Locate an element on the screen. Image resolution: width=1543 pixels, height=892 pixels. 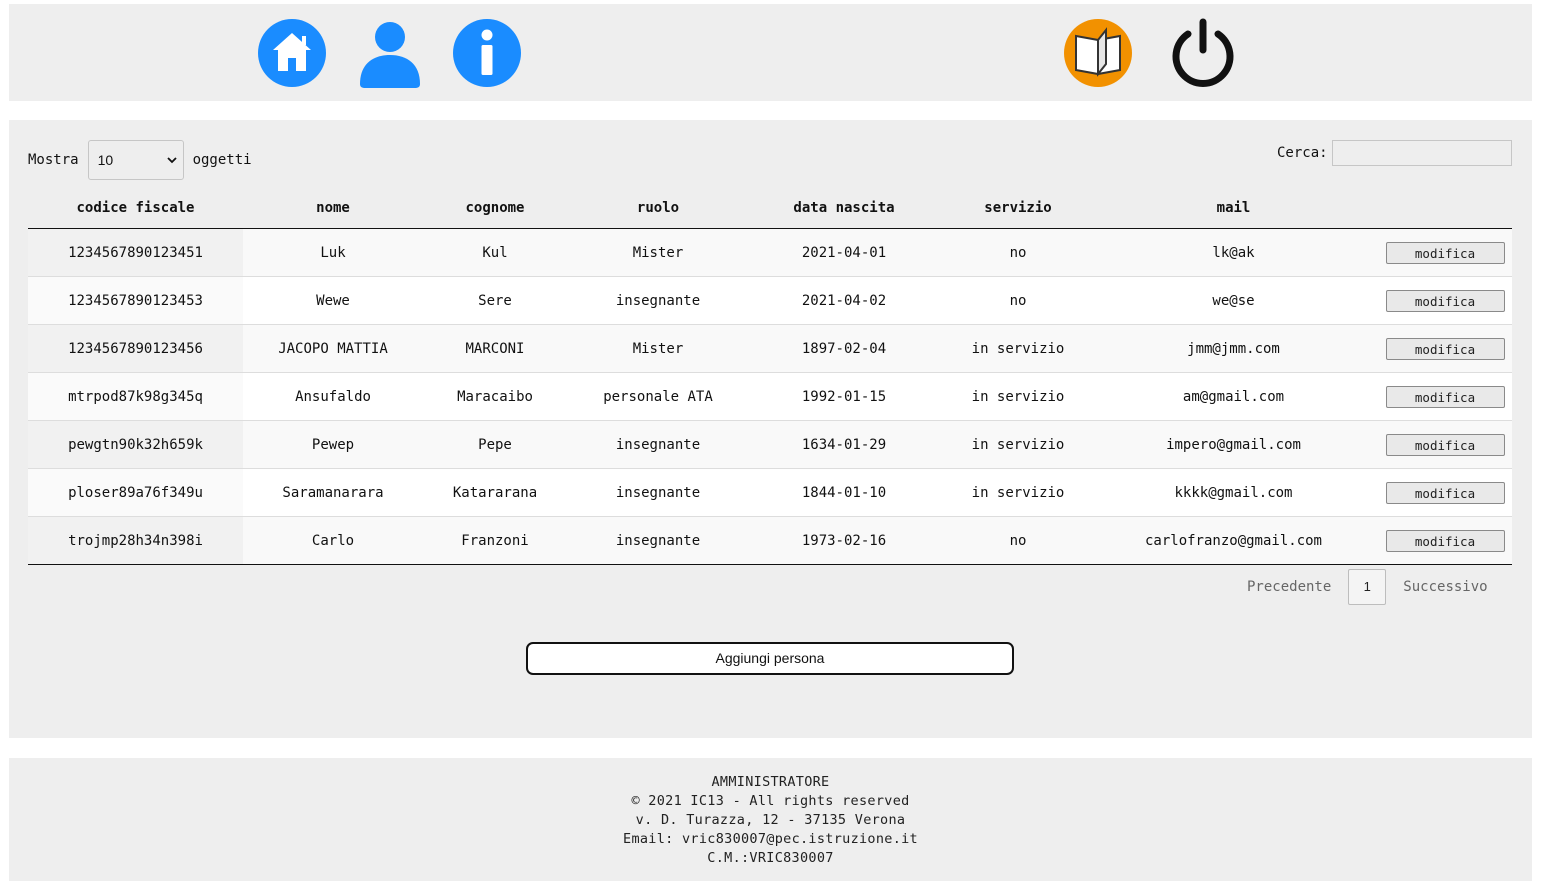
footer-address: v. D. Turazza, 12 - 37135 Verona is located at coordinates (770, 820).